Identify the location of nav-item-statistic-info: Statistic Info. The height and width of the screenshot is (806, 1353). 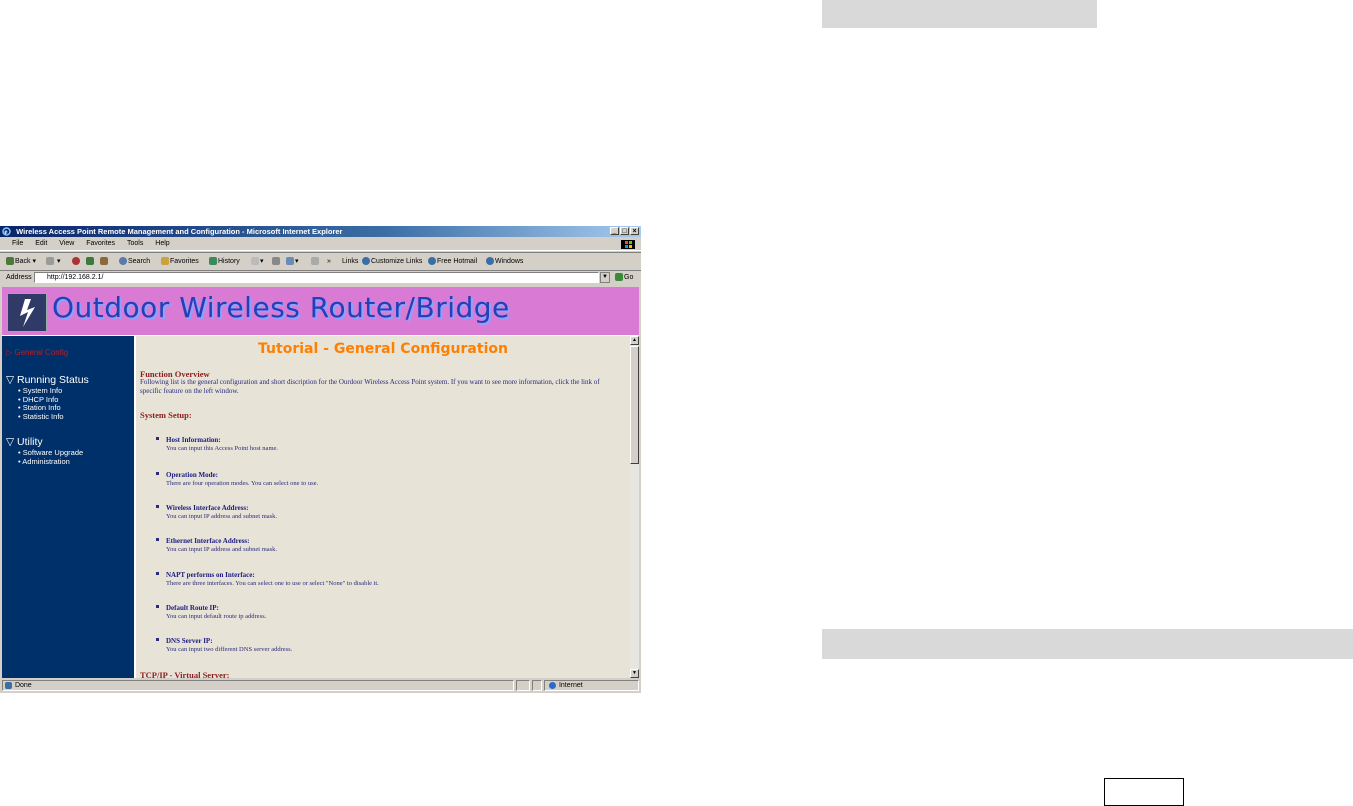
(41, 417).